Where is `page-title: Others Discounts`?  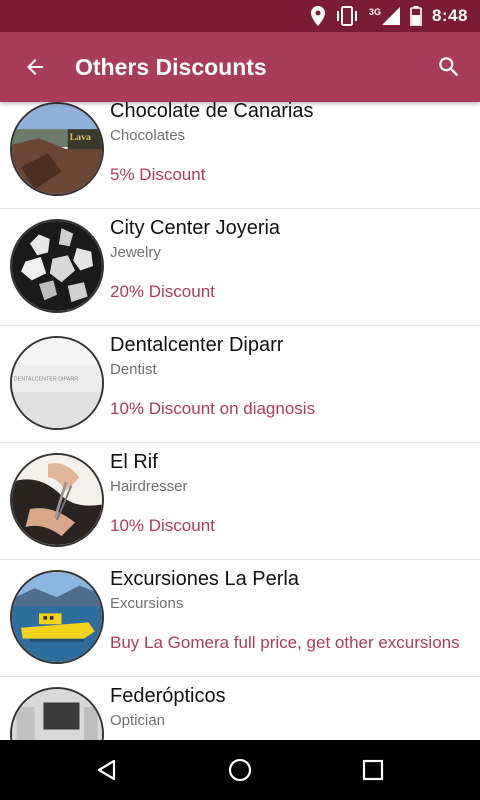
page-title: Others Discounts is located at coordinates (171, 66).